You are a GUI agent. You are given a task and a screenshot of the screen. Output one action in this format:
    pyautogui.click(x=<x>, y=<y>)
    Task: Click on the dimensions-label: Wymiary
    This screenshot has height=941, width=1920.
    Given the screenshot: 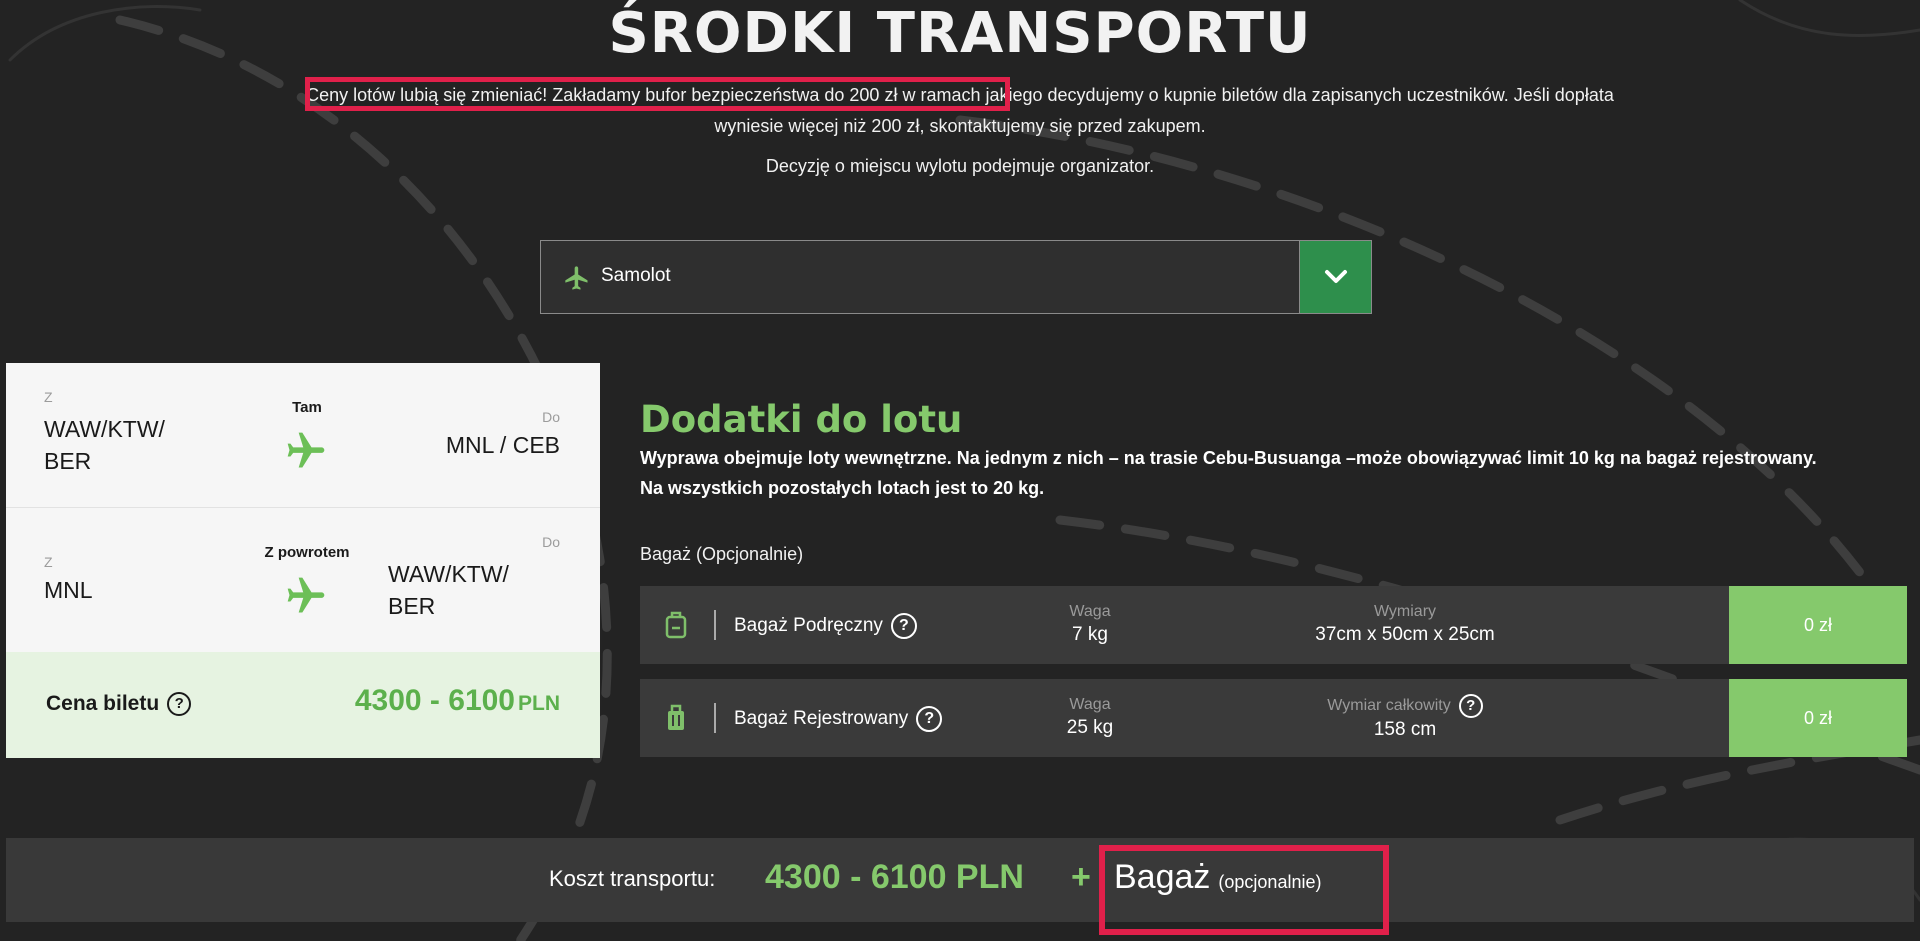 What is the action you would take?
    pyautogui.click(x=1405, y=611)
    